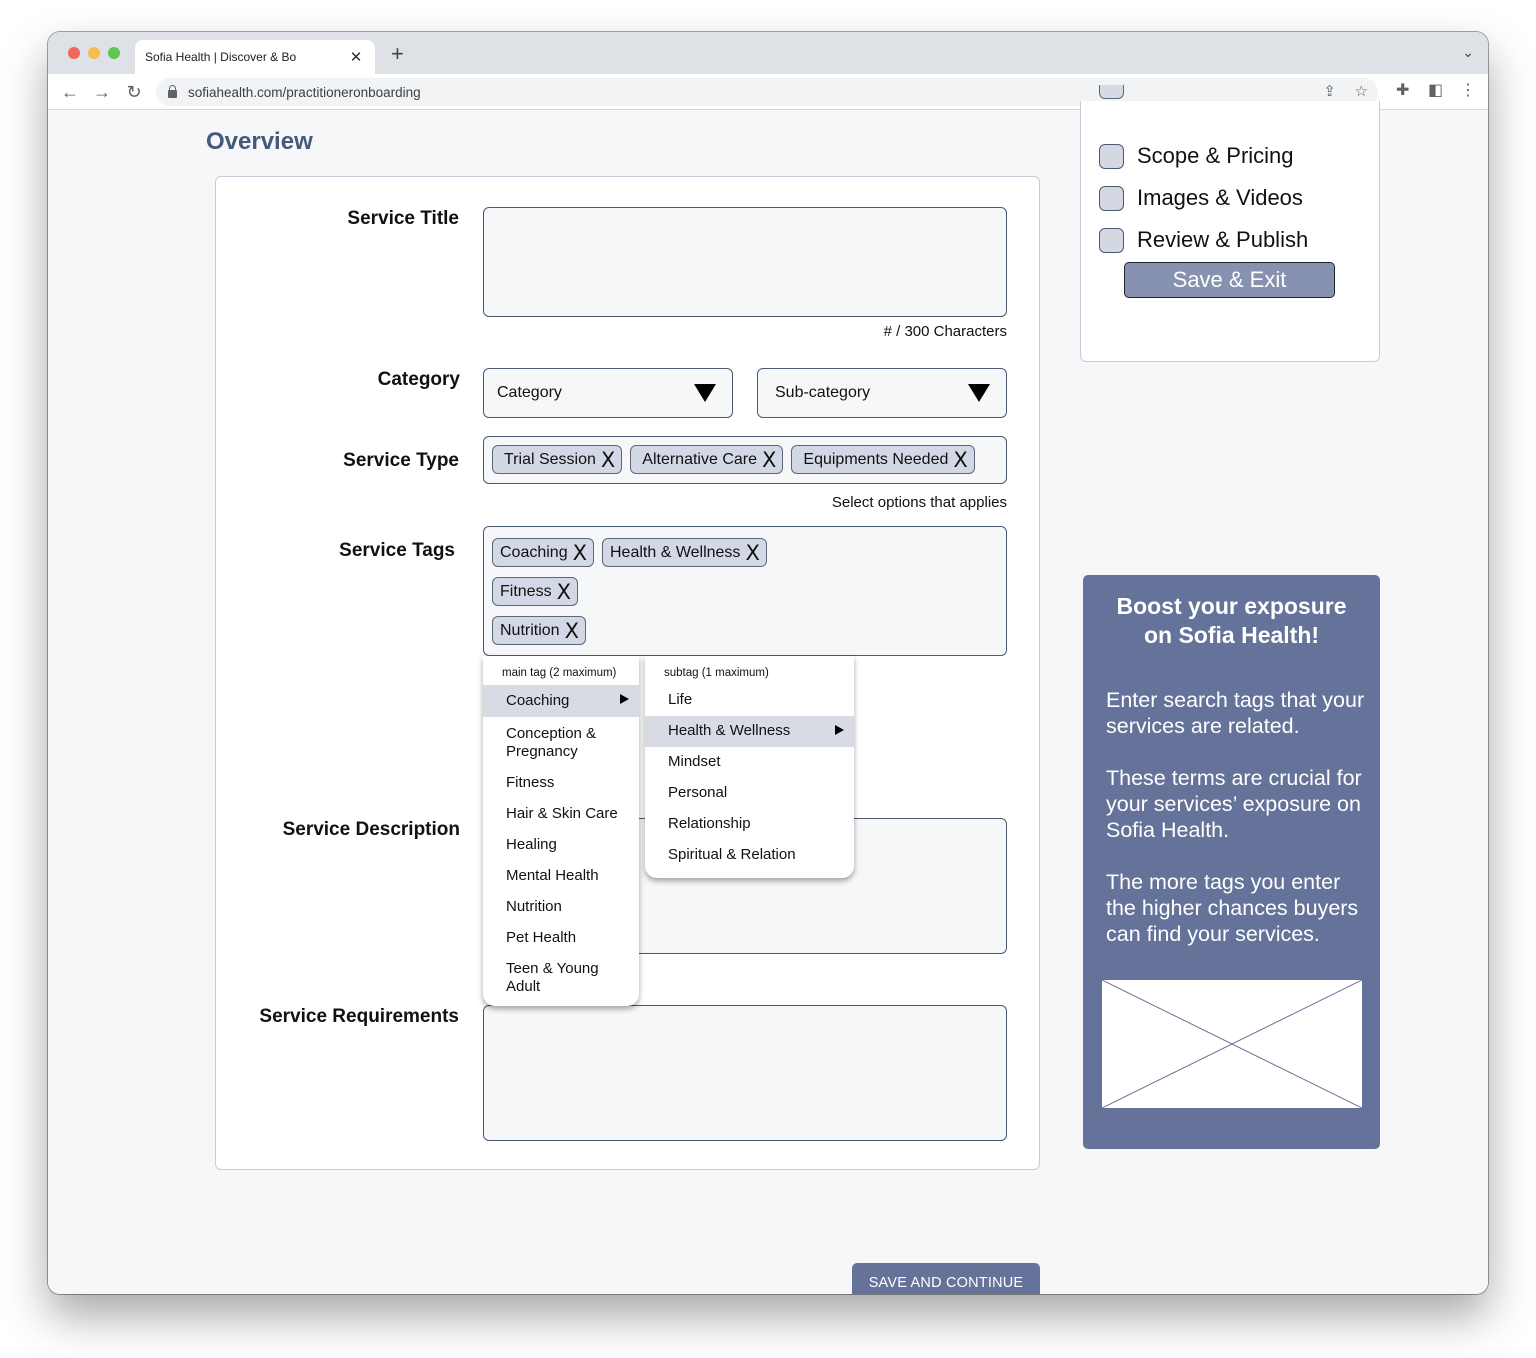 The height and width of the screenshot is (1358, 1536). Describe the element at coordinates (534, 906) in the screenshot. I see `menu-item-label: Nutrition` at that location.